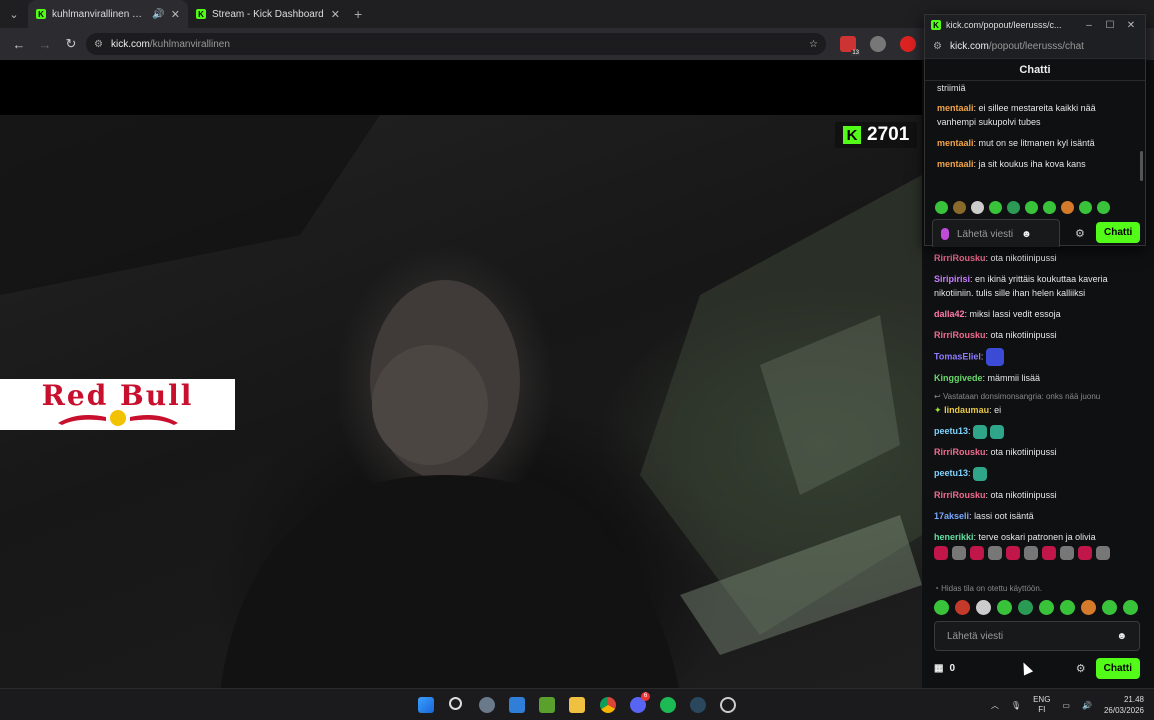  What do you see at coordinates (668, 705) in the screenshot?
I see `spotify-icon` at bounding box center [668, 705].